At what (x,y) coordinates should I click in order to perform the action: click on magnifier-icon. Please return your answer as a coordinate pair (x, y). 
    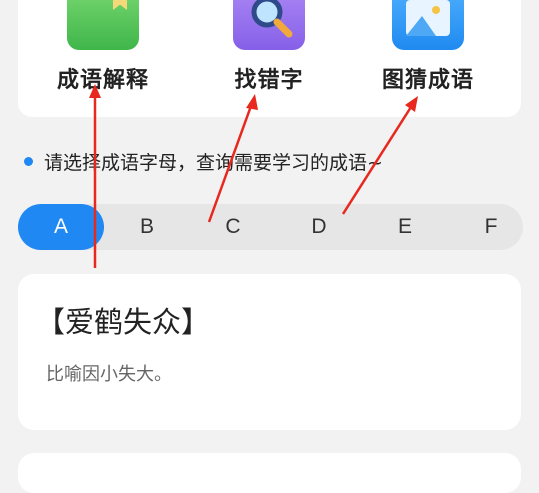
    Looking at the image, I should click on (269, 25).